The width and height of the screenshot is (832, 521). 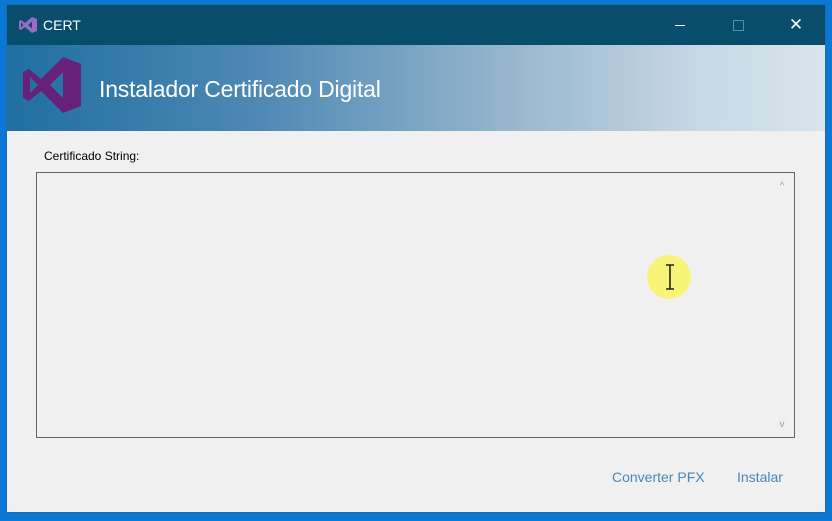 What do you see at coordinates (760, 477) in the screenshot?
I see `instalar-button: Instalar` at bounding box center [760, 477].